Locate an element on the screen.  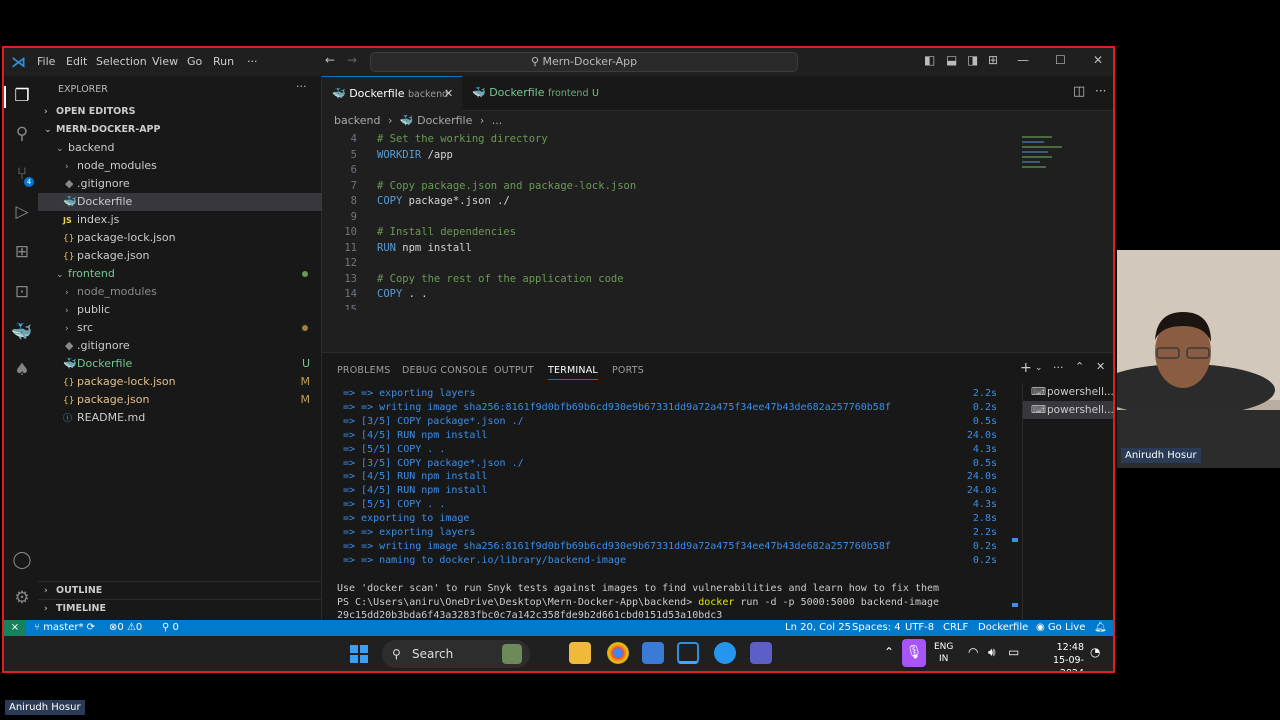
file-explorer-icon is located at coordinates (580, 653).